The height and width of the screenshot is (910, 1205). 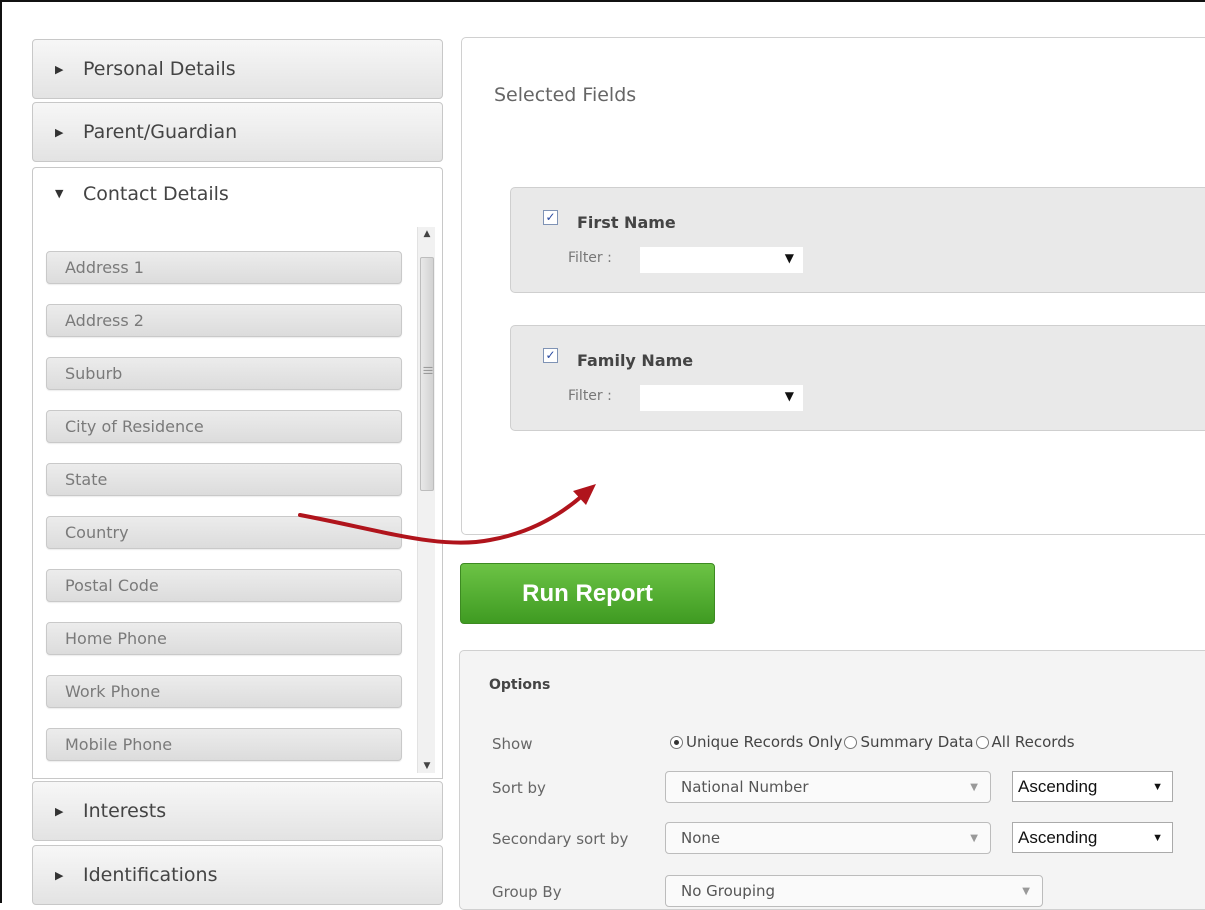 I want to click on field-work-phone: Work Phone, so click(x=224, y=691).